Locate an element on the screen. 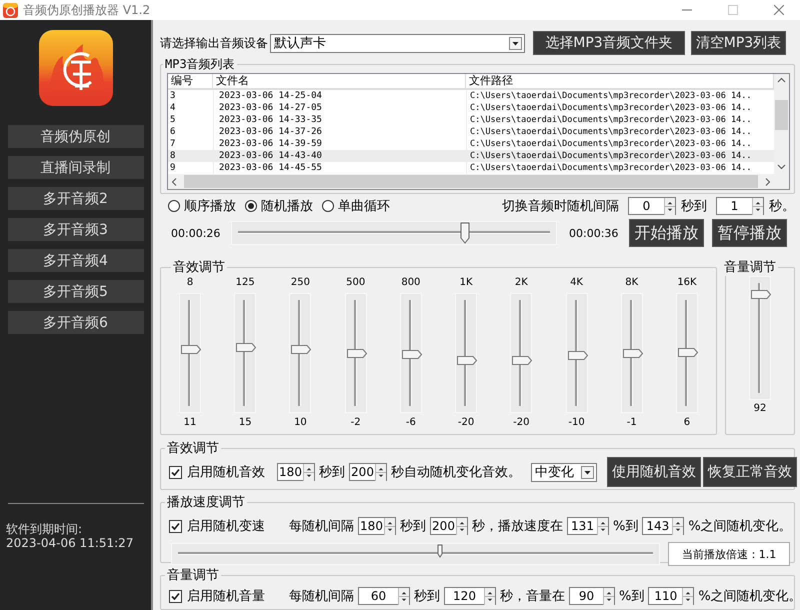 The width and height of the screenshot is (800, 610). volume-slider is located at coordinates (760, 338).